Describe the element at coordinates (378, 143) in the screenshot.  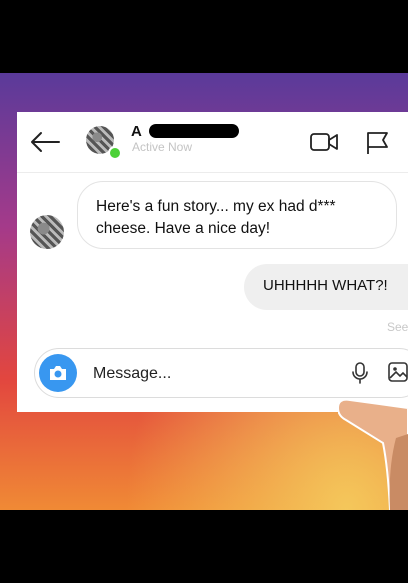
I see `flag-icon` at that location.